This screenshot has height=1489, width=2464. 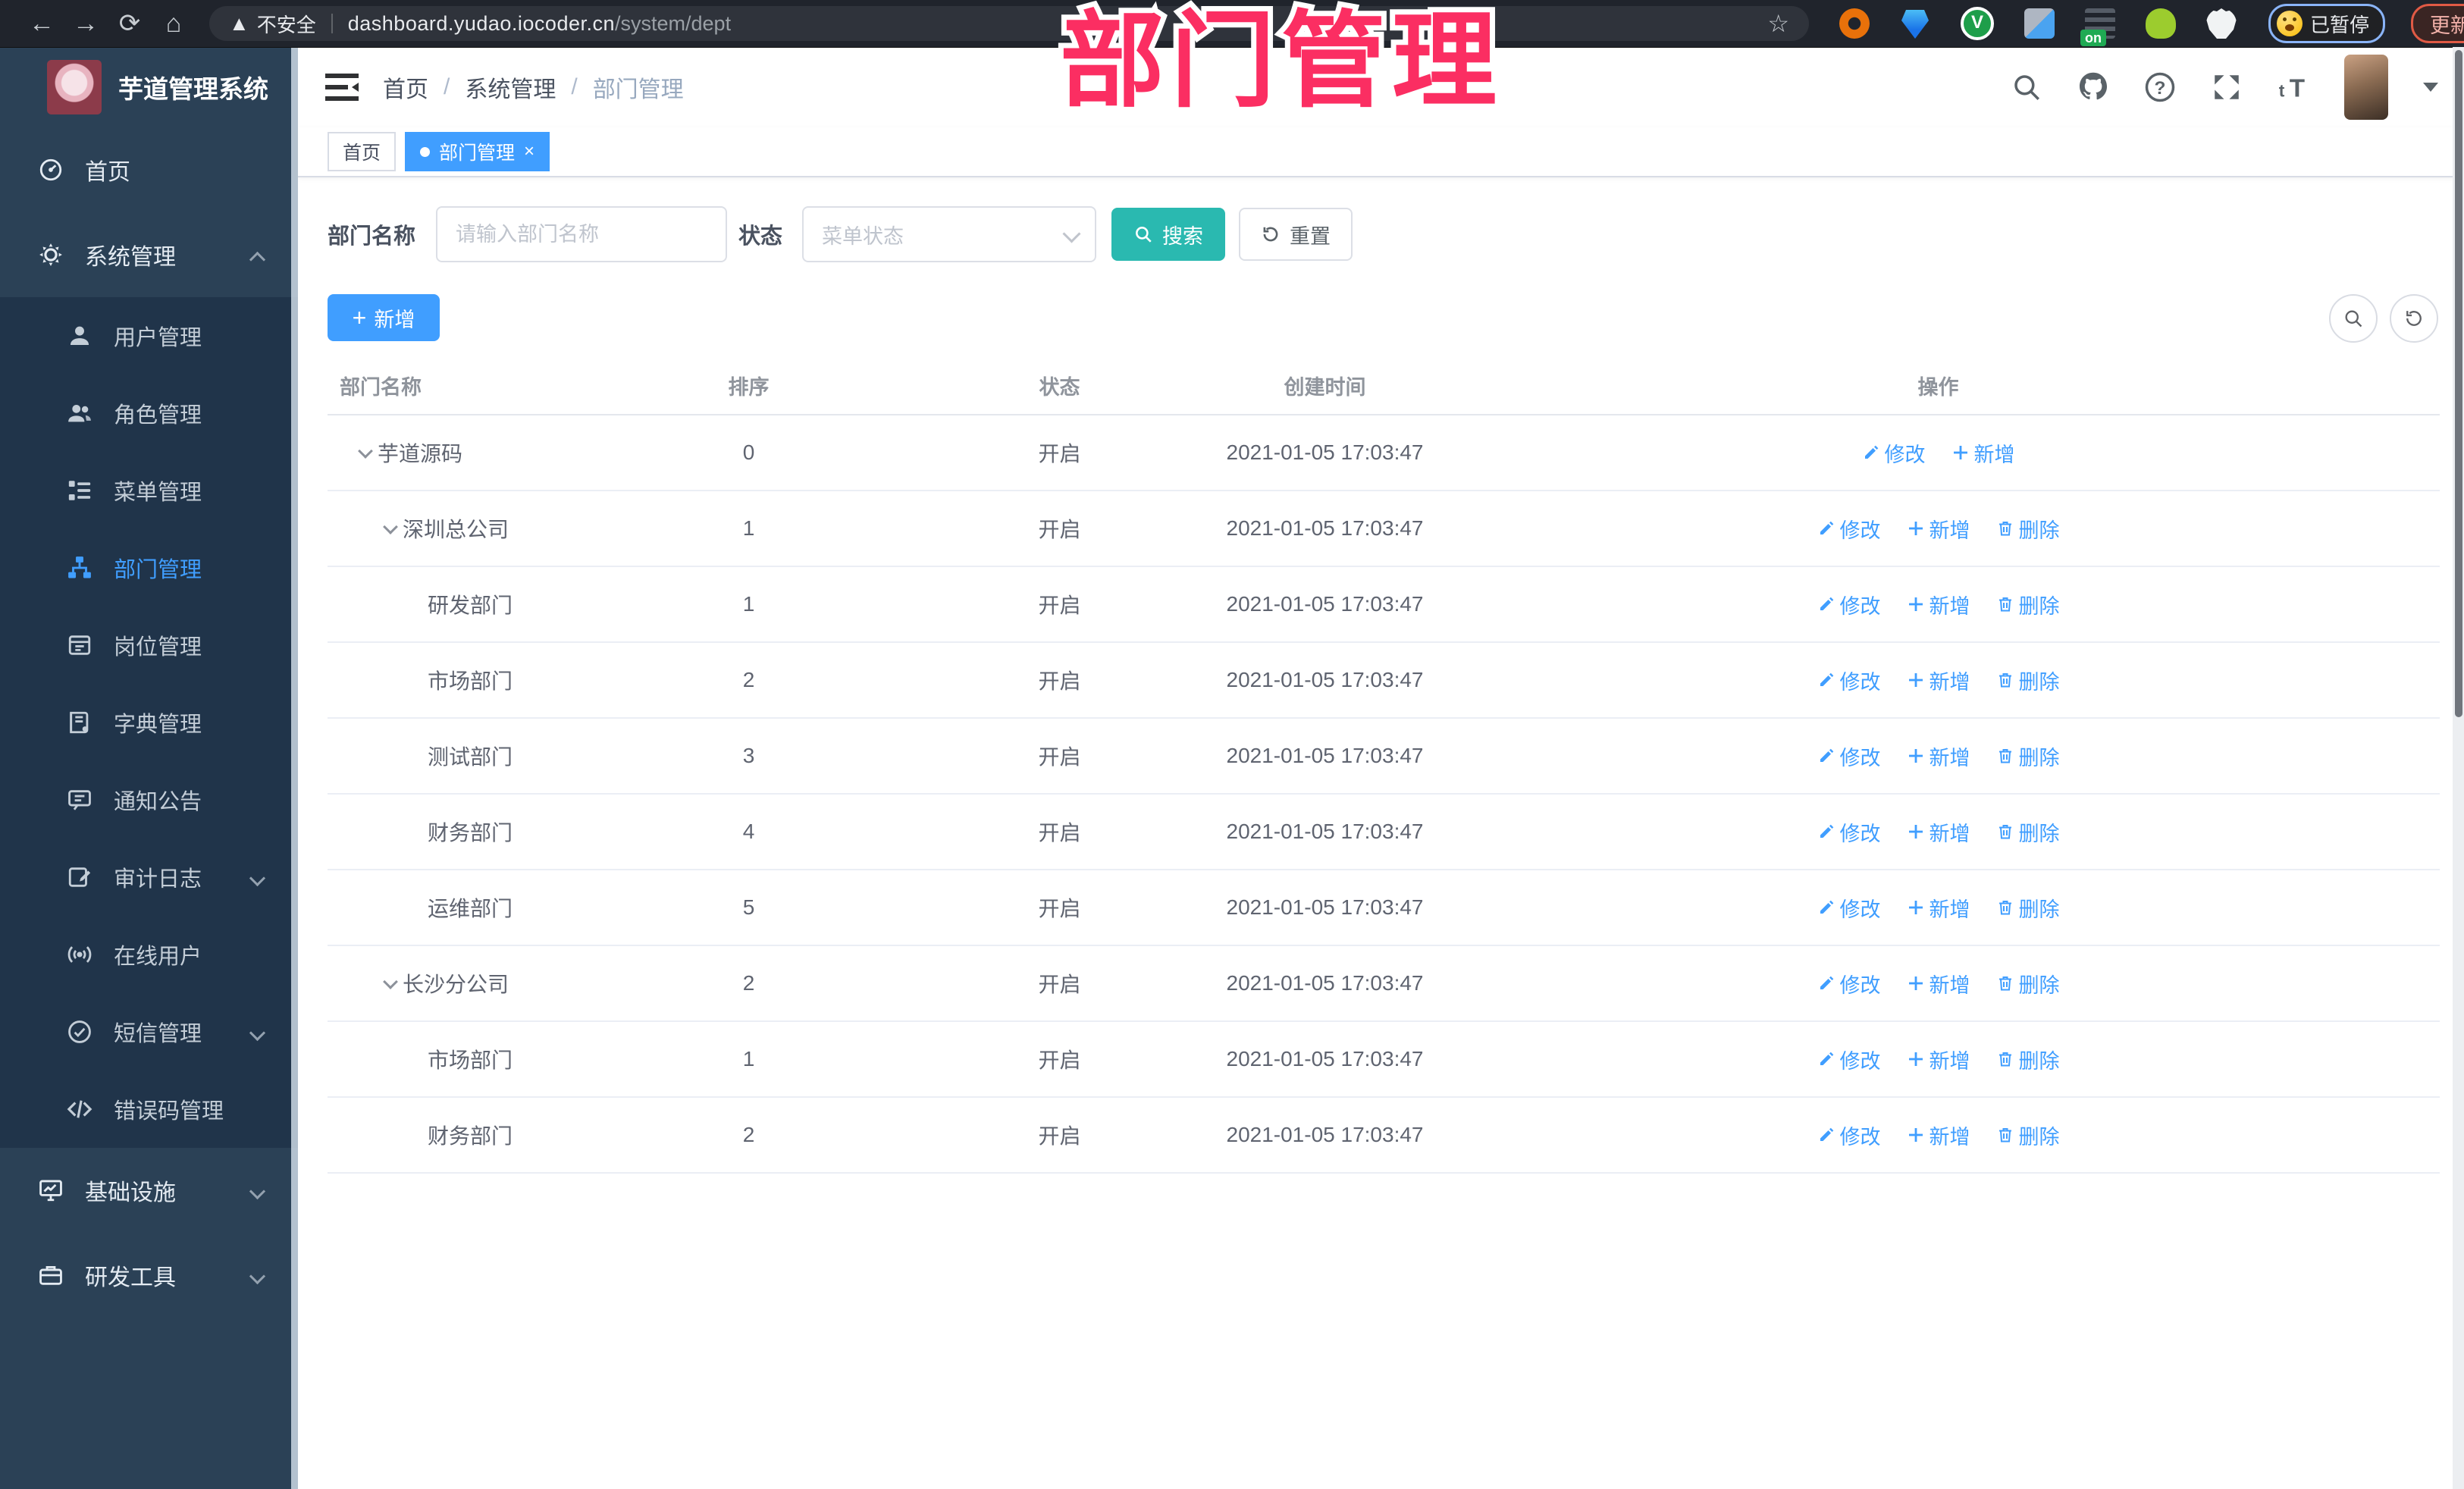 What do you see at coordinates (478, 152) in the screenshot?
I see `tab-部门管理: 部门管理 ×` at bounding box center [478, 152].